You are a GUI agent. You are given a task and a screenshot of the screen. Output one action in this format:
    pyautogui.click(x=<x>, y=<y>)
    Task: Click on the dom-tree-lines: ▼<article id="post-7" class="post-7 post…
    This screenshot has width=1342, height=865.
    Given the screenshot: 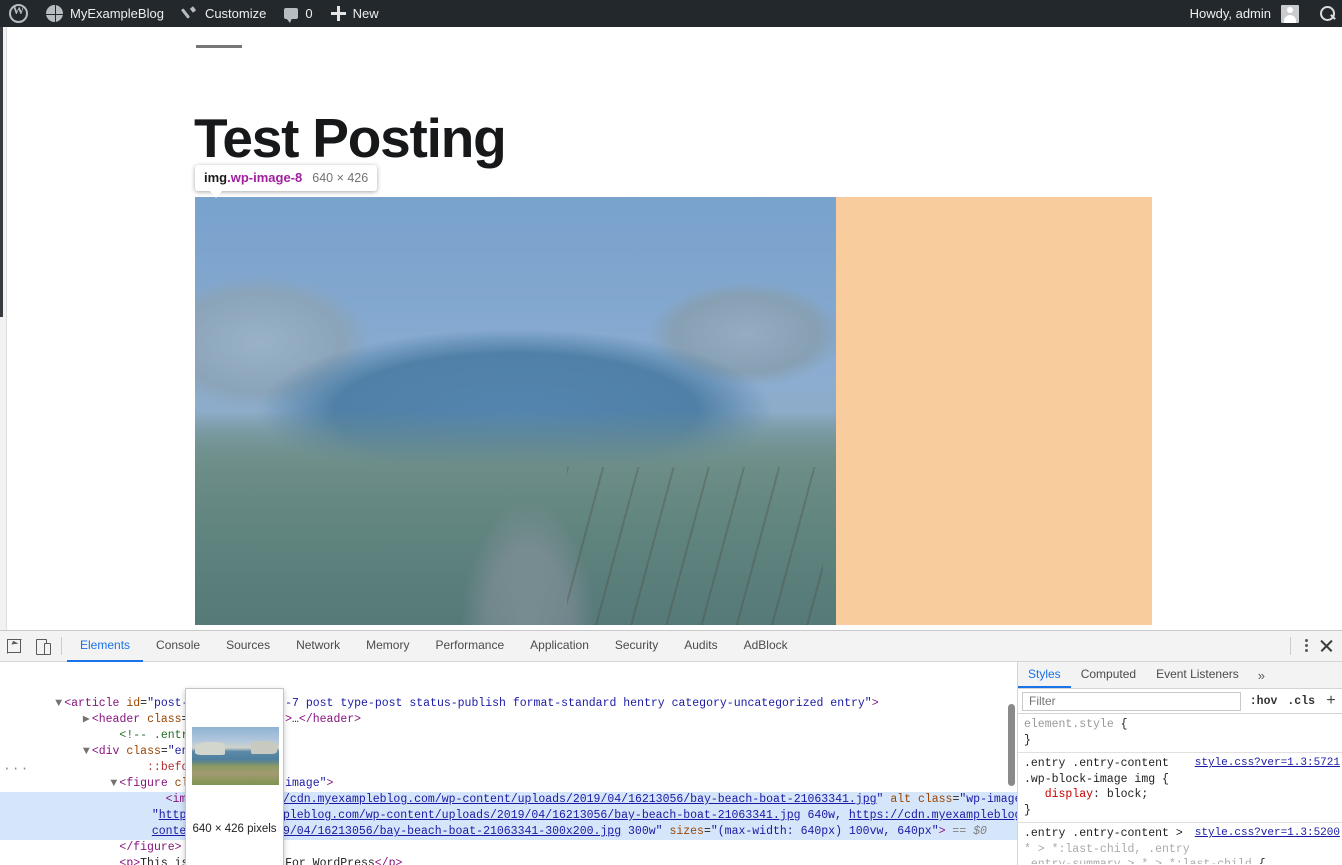 What is the action you would take?
    pyautogui.click(x=508, y=780)
    